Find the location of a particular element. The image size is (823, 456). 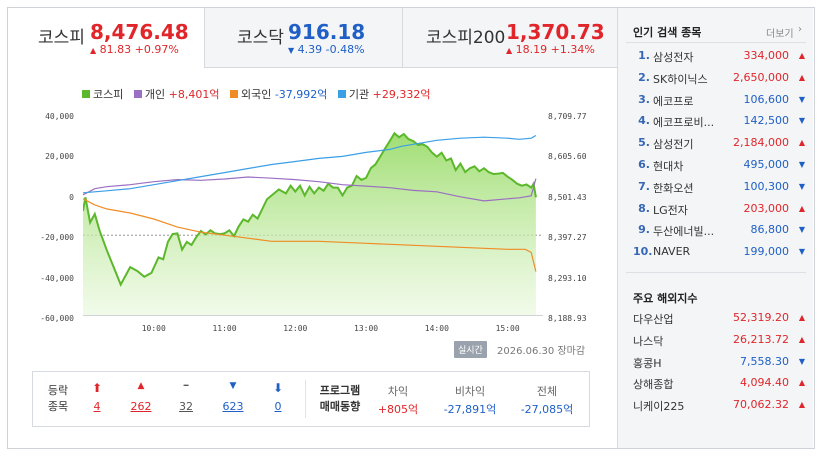

y-left-tick: 20,000 is located at coordinates (59, 157).